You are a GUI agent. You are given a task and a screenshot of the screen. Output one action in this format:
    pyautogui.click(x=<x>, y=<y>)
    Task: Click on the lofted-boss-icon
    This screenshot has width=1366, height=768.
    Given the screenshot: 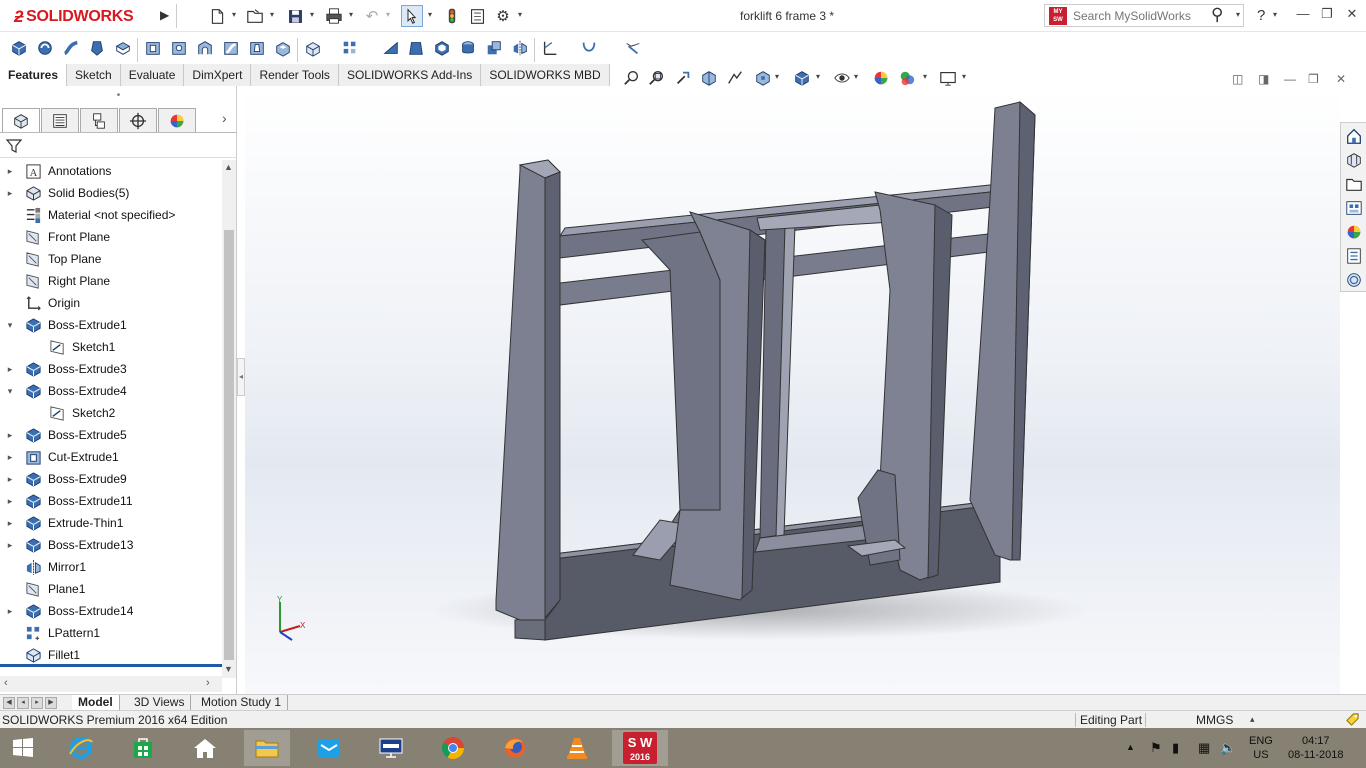 What is the action you would take?
    pyautogui.click(x=97, y=48)
    